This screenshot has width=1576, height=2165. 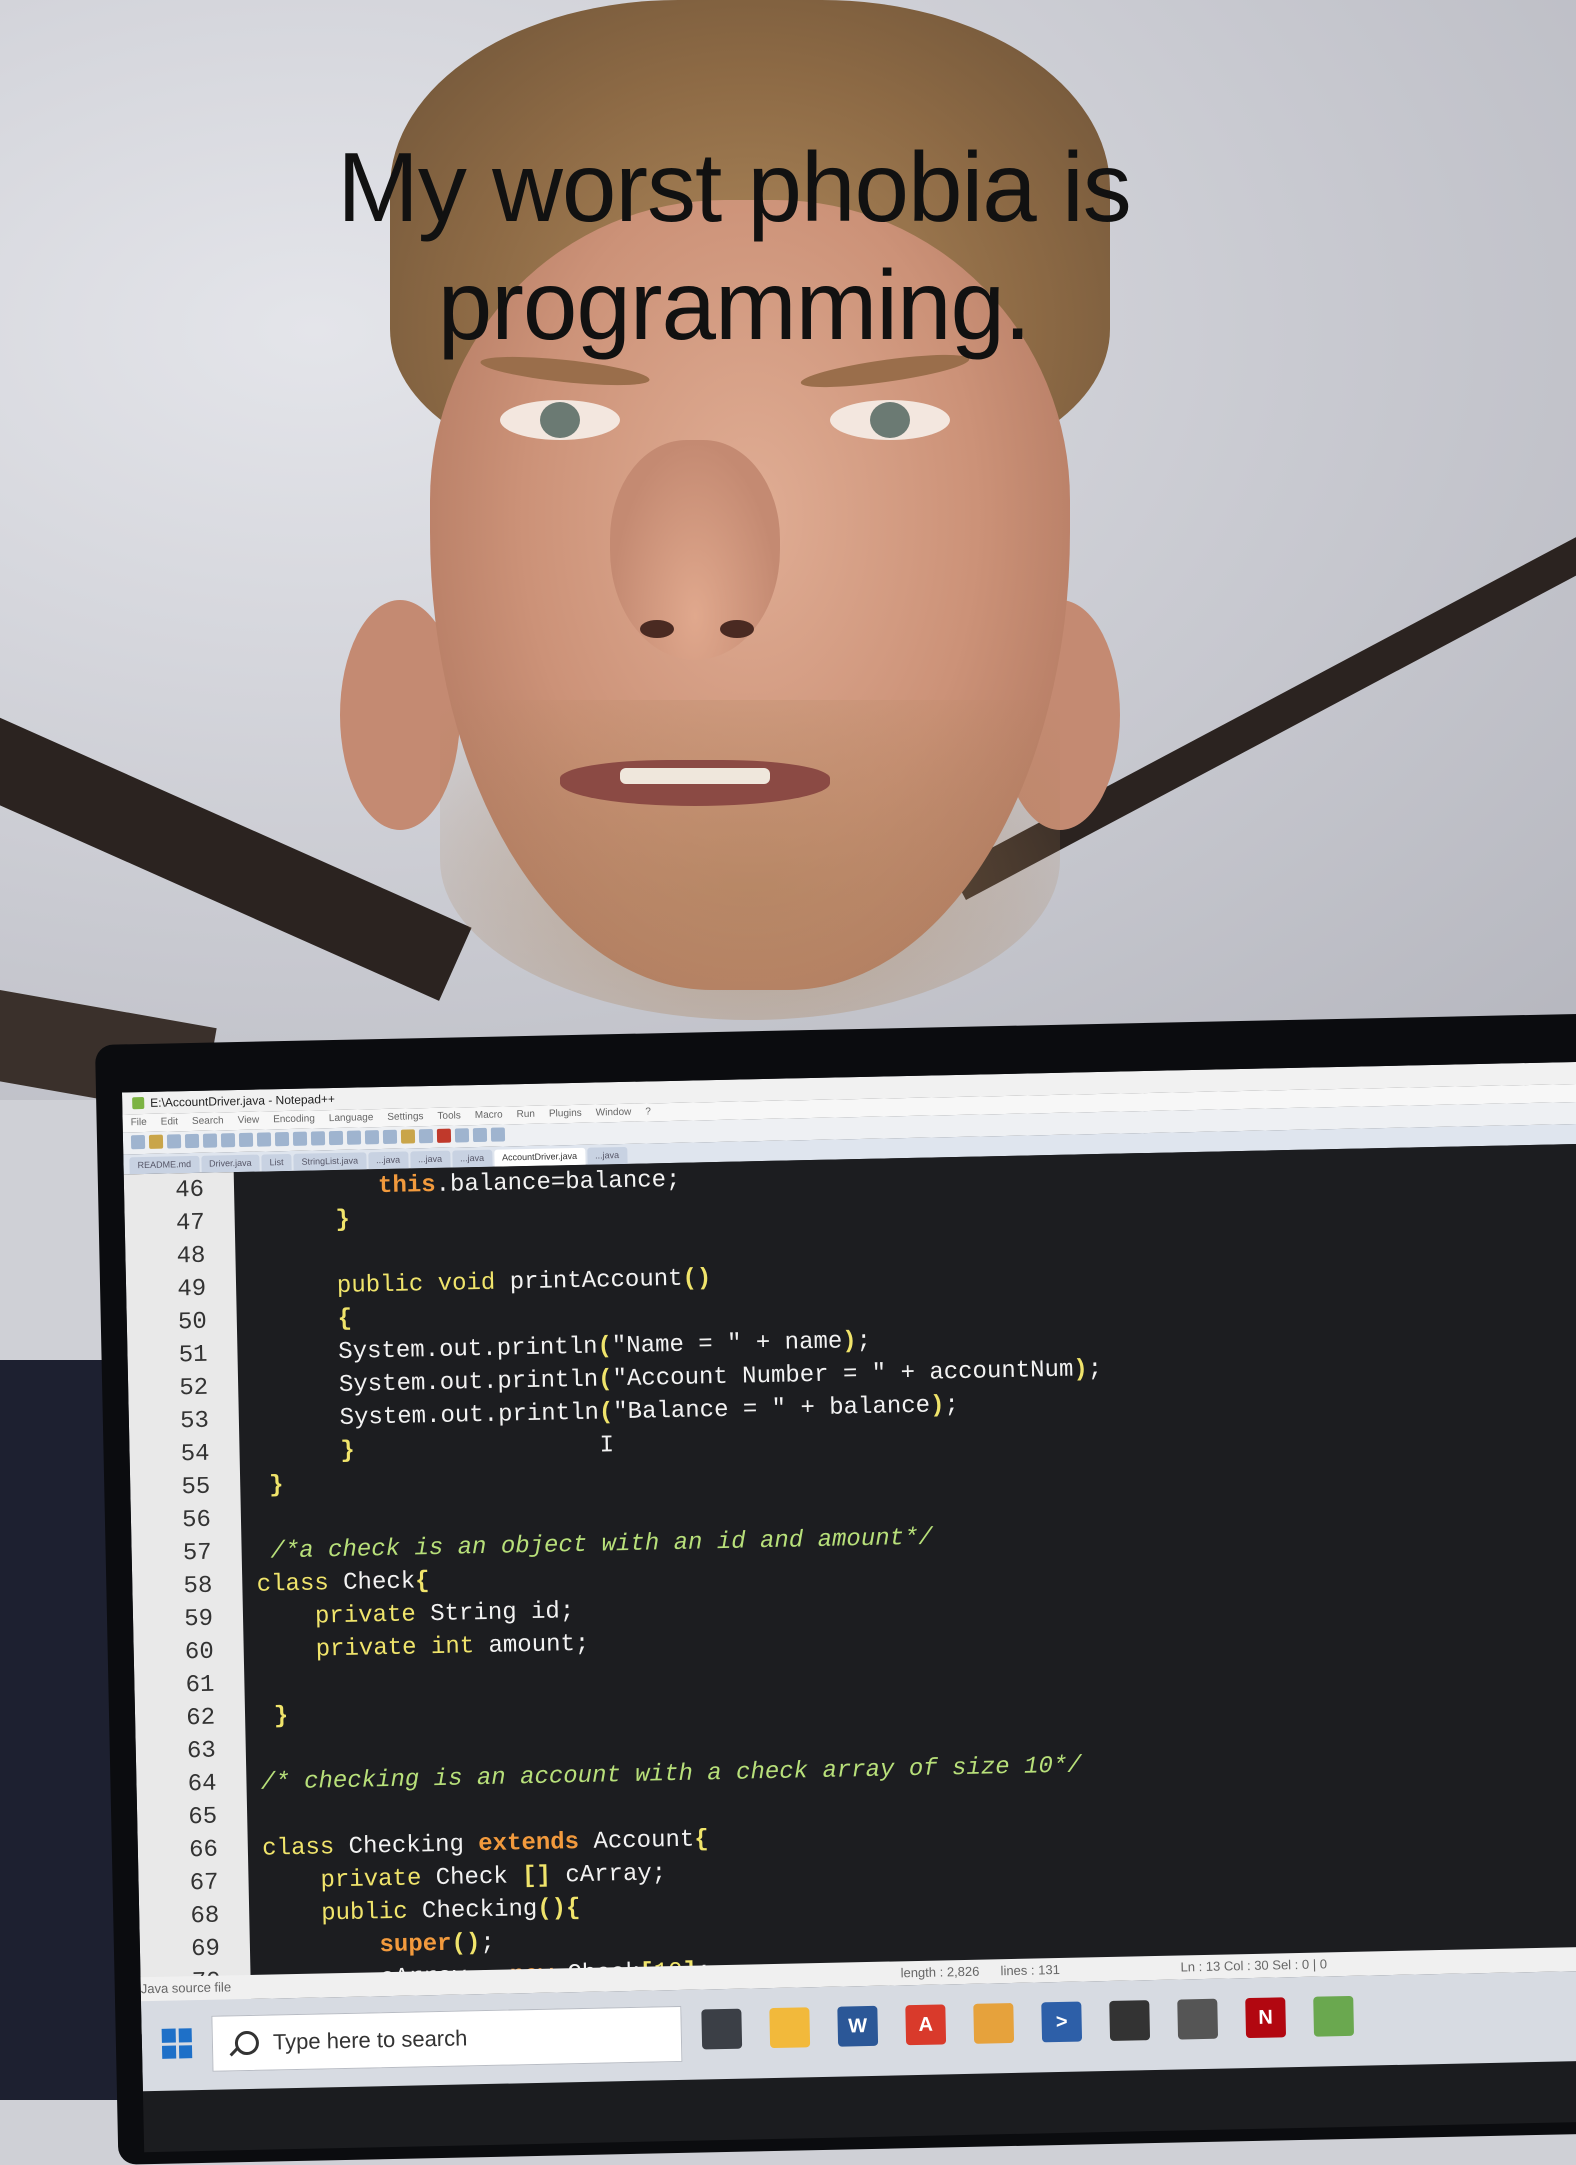 What do you see at coordinates (498, 1134) in the screenshot?
I see `save-macro-icon` at bounding box center [498, 1134].